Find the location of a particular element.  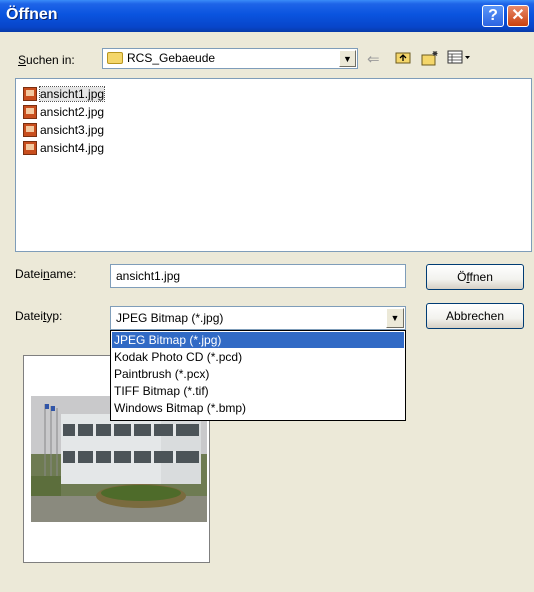

cancel-button: Abbrechen is located at coordinates (475, 316).